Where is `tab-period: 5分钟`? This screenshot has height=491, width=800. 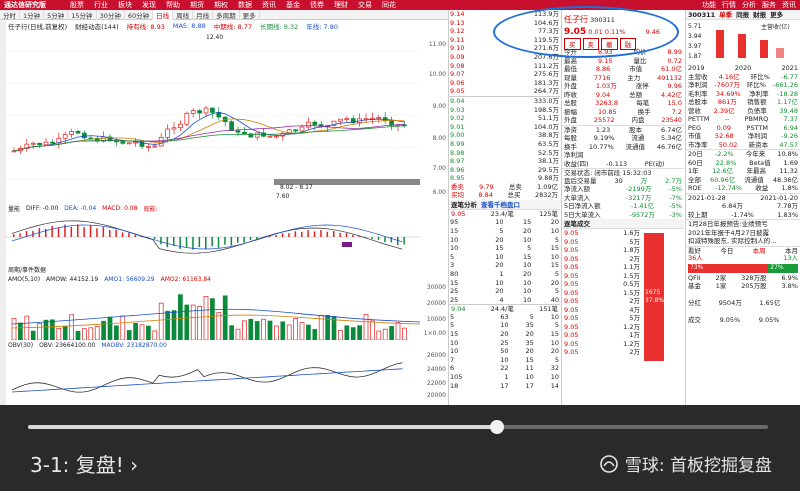
tab-period: 5分钟 is located at coordinates (56, 14).